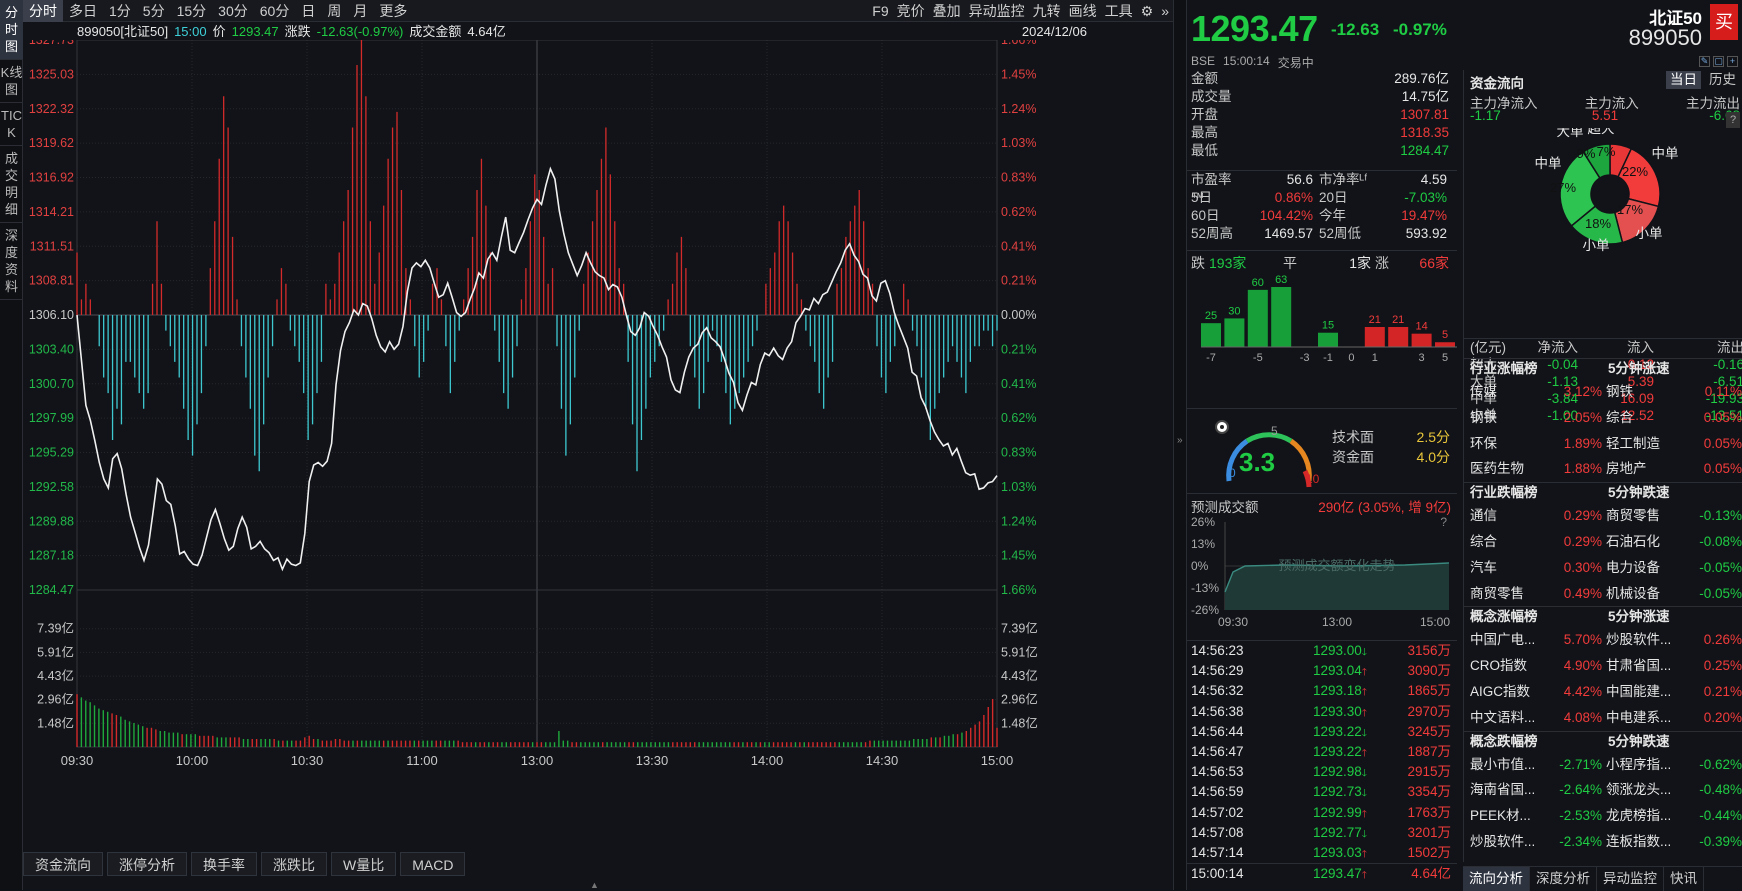  I want to click on board-row: 汽车 0.30% 电力设备 -0.05%, so click(1603, 568).